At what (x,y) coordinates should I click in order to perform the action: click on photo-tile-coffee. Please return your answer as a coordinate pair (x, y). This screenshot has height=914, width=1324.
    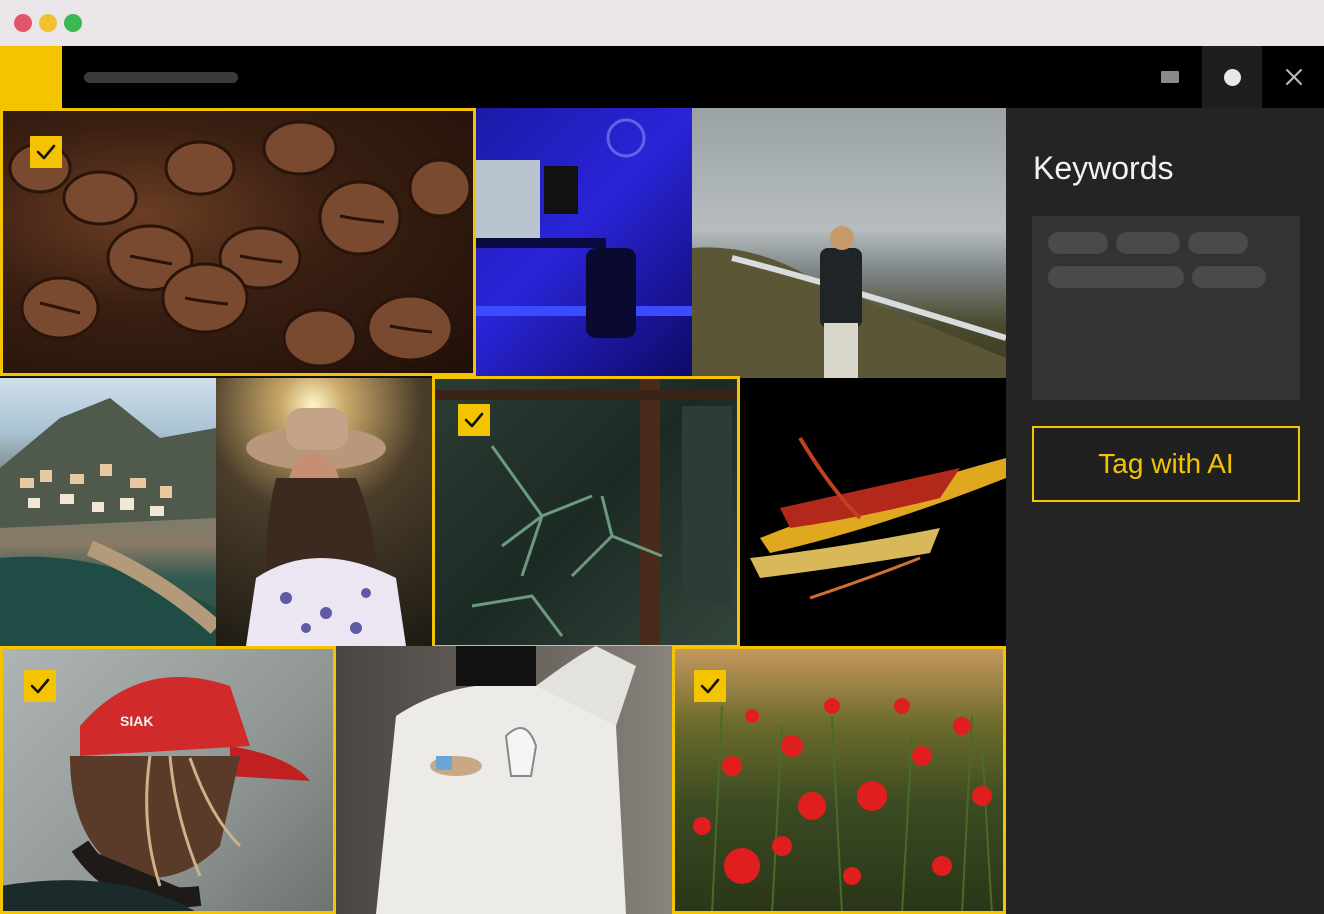
    Looking at the image, I should click on (238, 242).